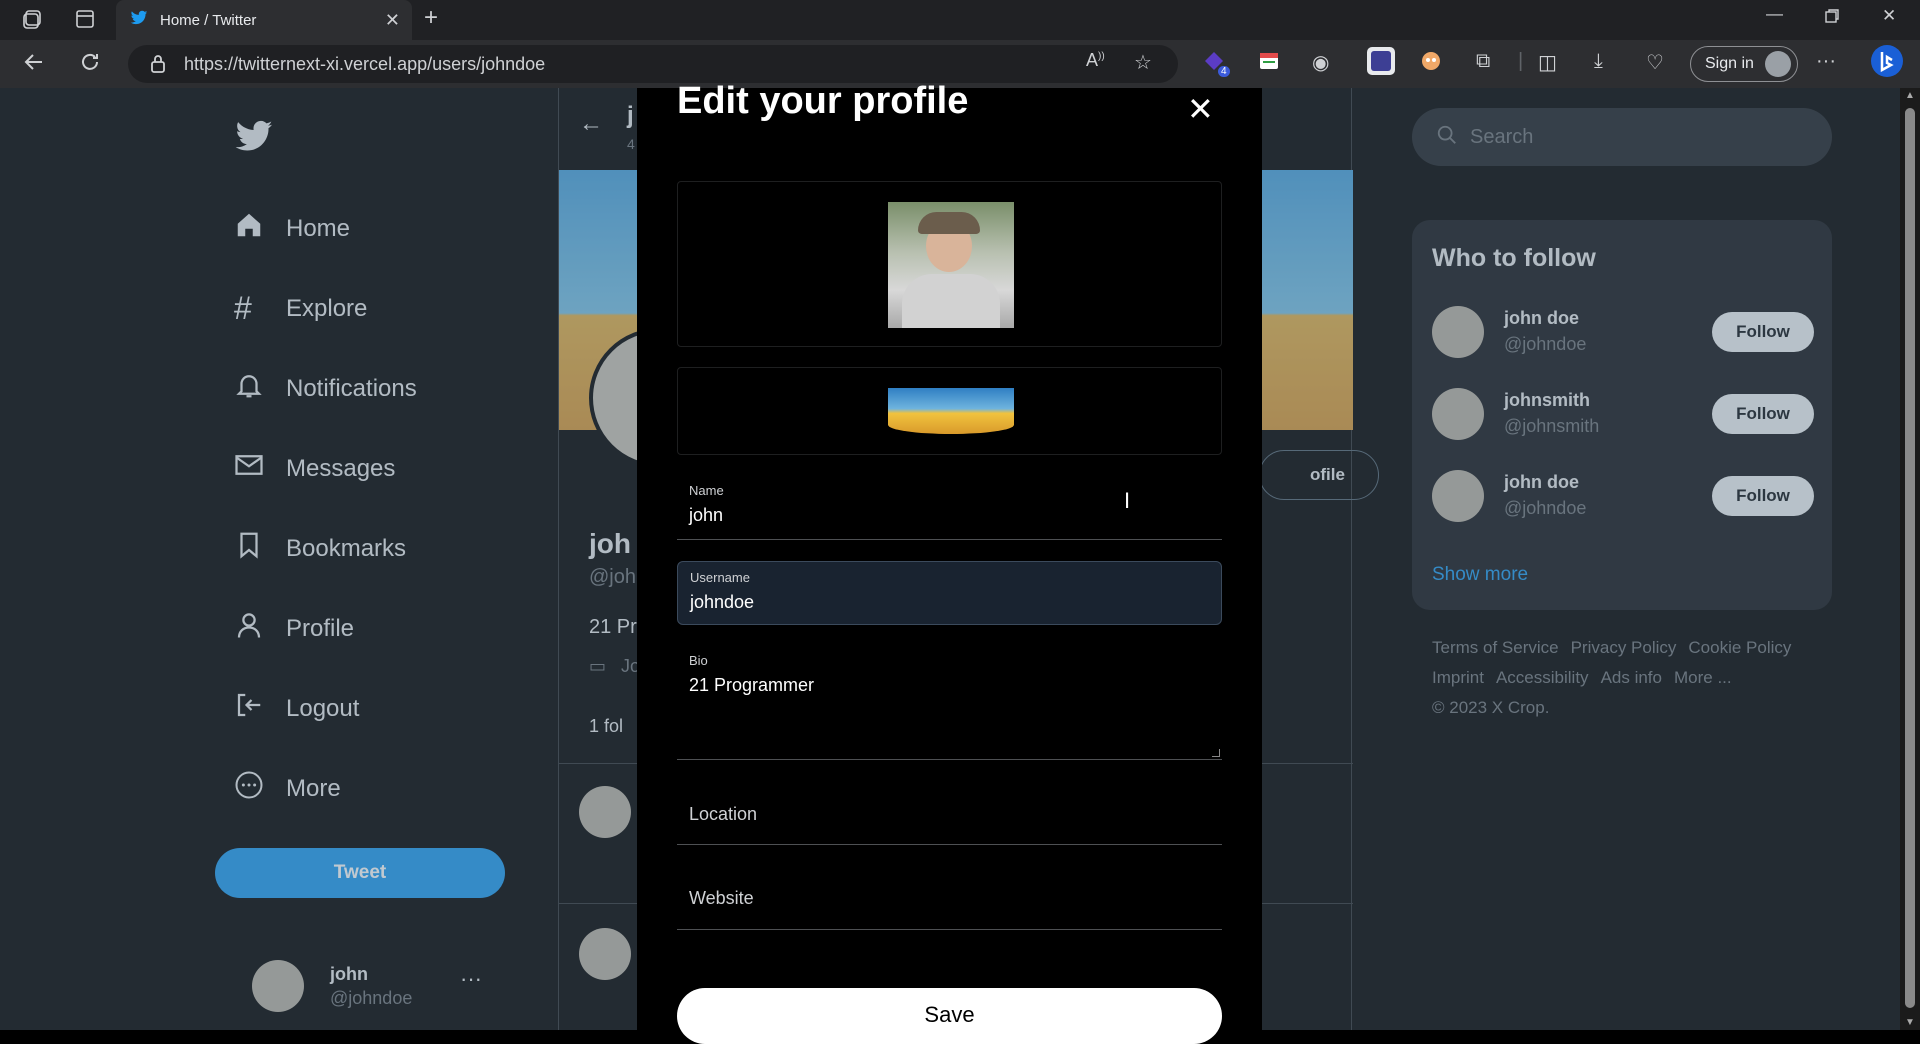  Describe the element at coordinates (752, 685) in the screenshot. I see `bio-value: 21 Programmer` at that location.